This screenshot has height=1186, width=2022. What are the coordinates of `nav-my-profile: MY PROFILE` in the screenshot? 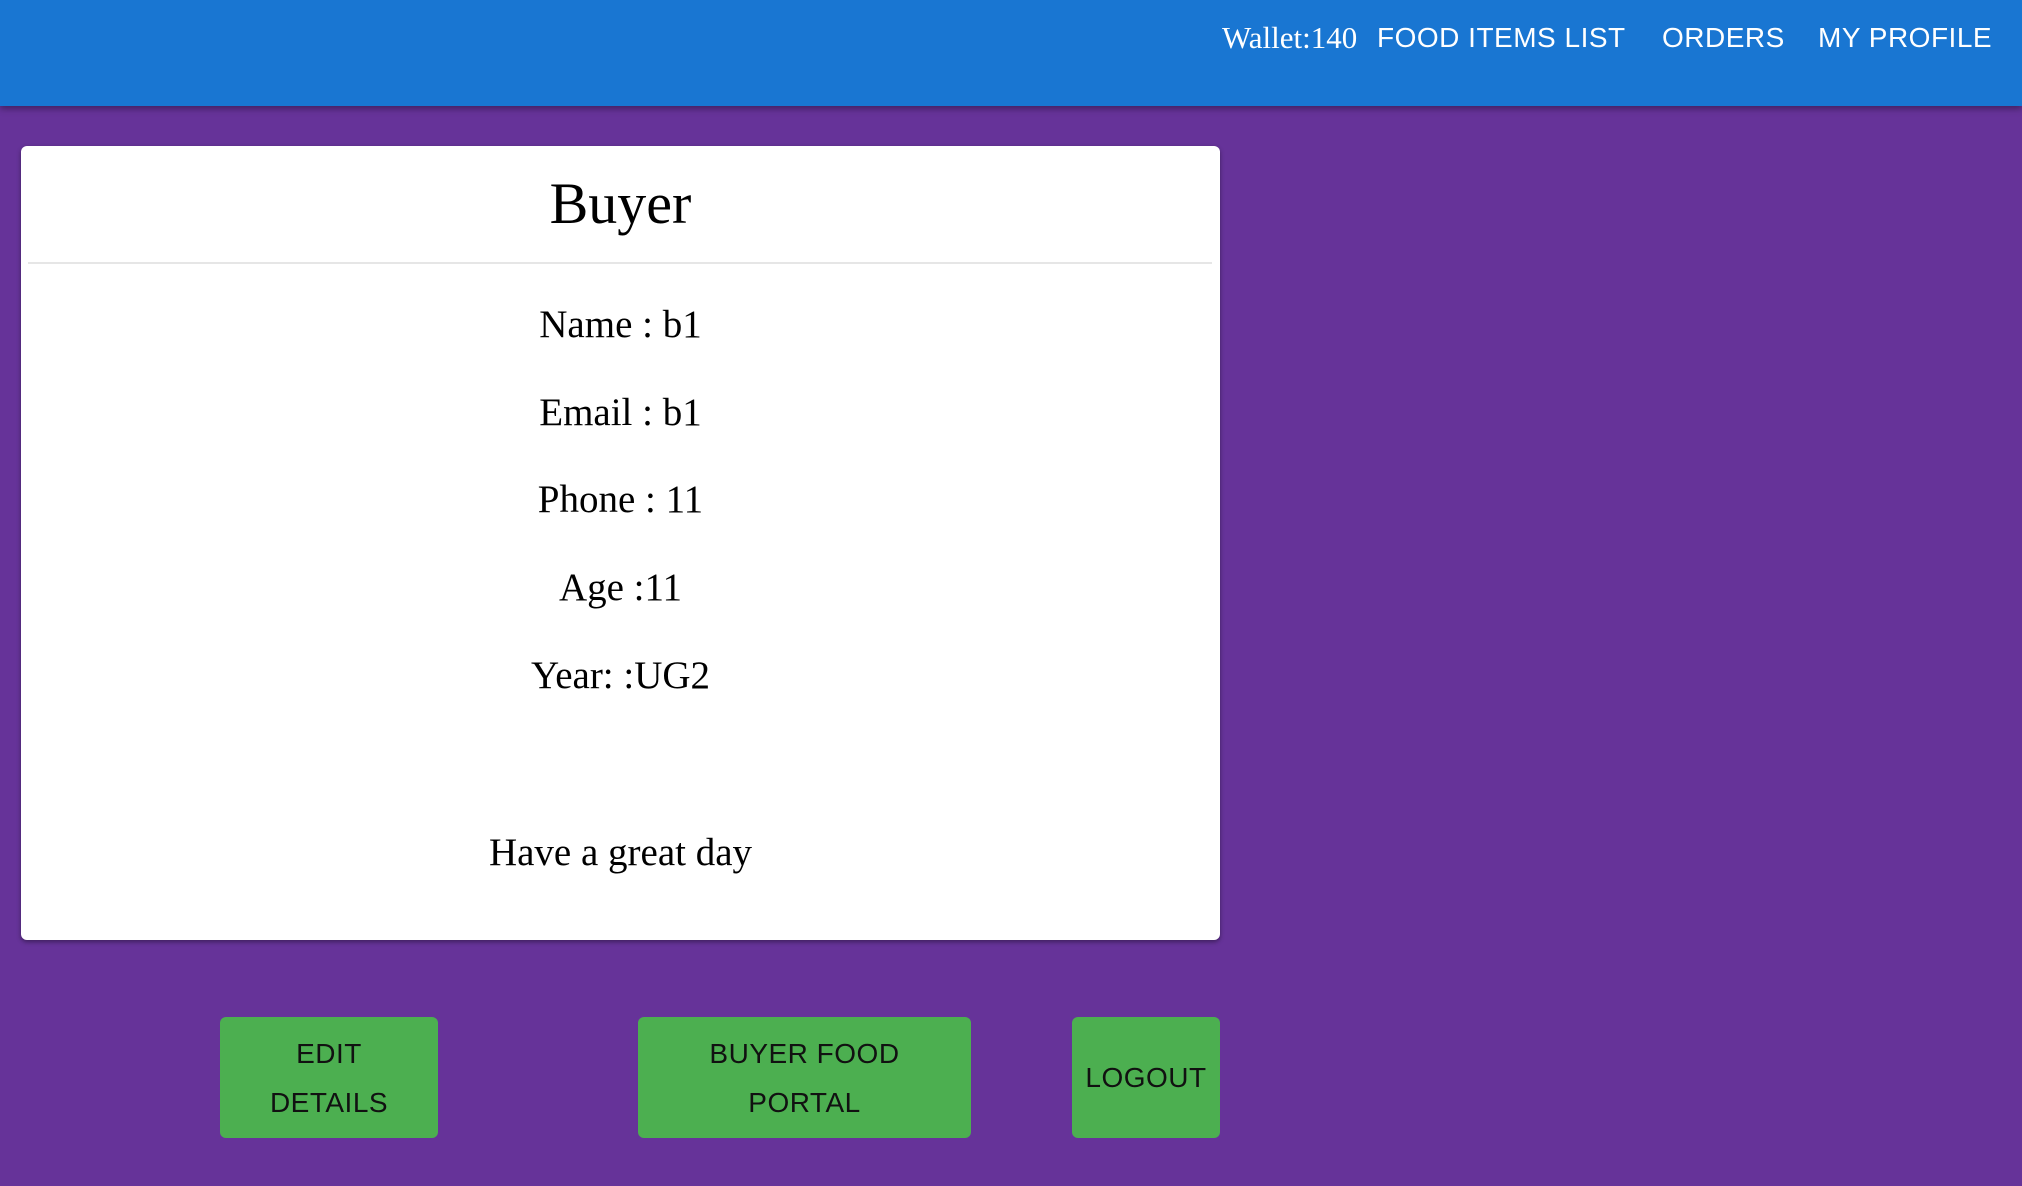 It's located at (1905, 38).